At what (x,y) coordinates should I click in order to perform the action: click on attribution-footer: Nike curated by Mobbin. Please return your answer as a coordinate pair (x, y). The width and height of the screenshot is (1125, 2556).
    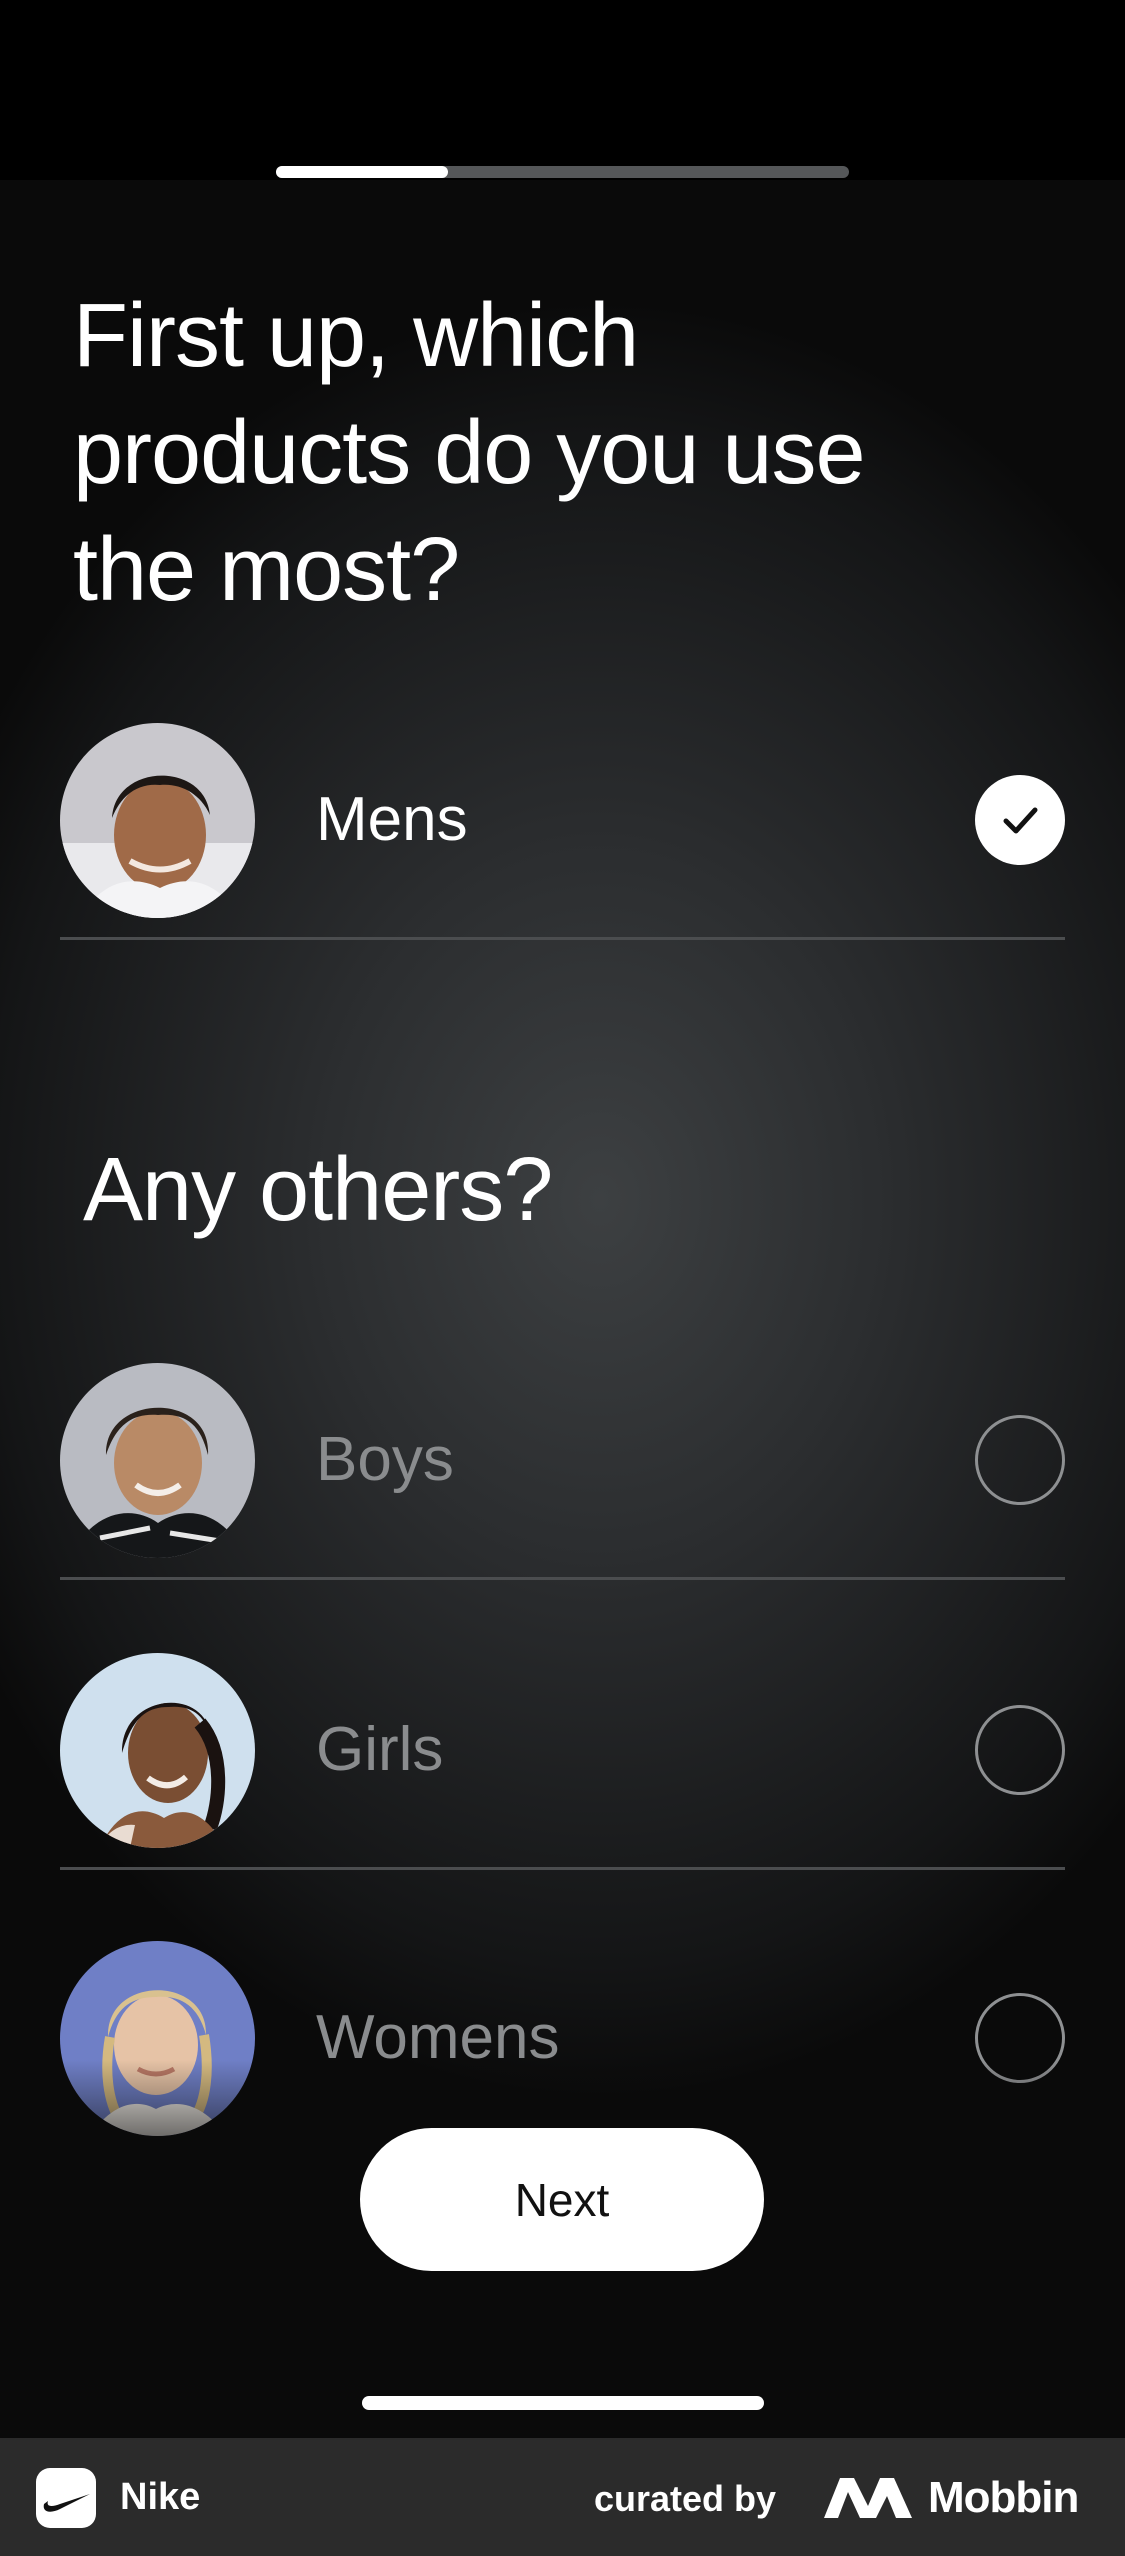
    Looking at the image, I should click on (562, 2497).